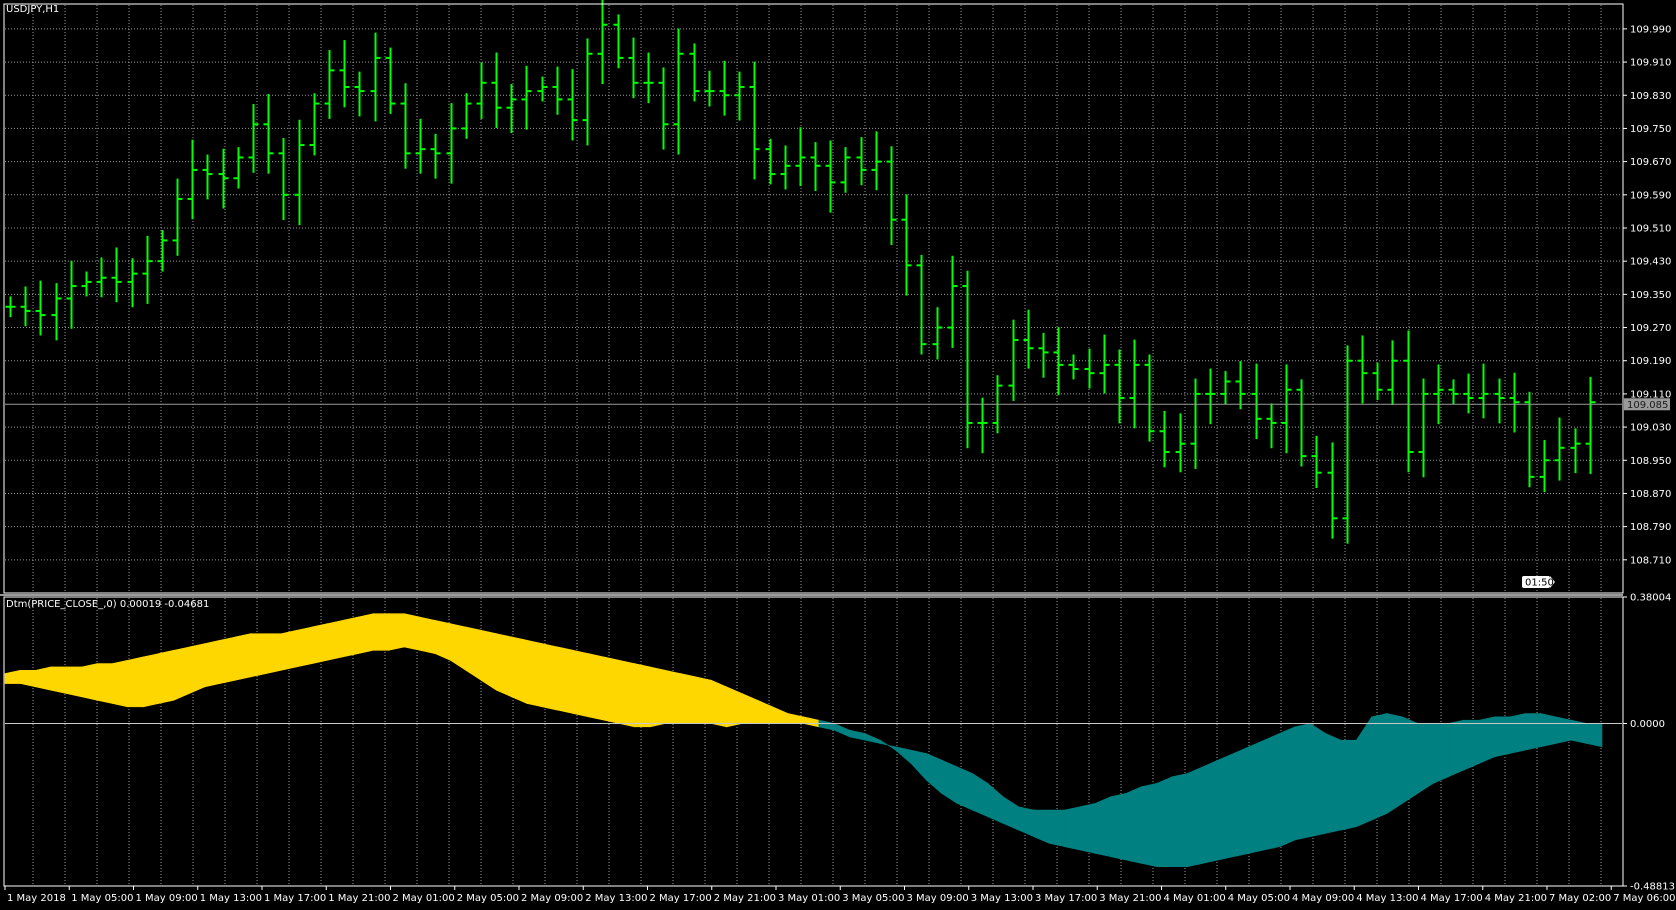  What do you see at coordinates (1650, 527) in the screenshot?
I see `y-tick-label: 108.790` at bounding box center [1650, 527].